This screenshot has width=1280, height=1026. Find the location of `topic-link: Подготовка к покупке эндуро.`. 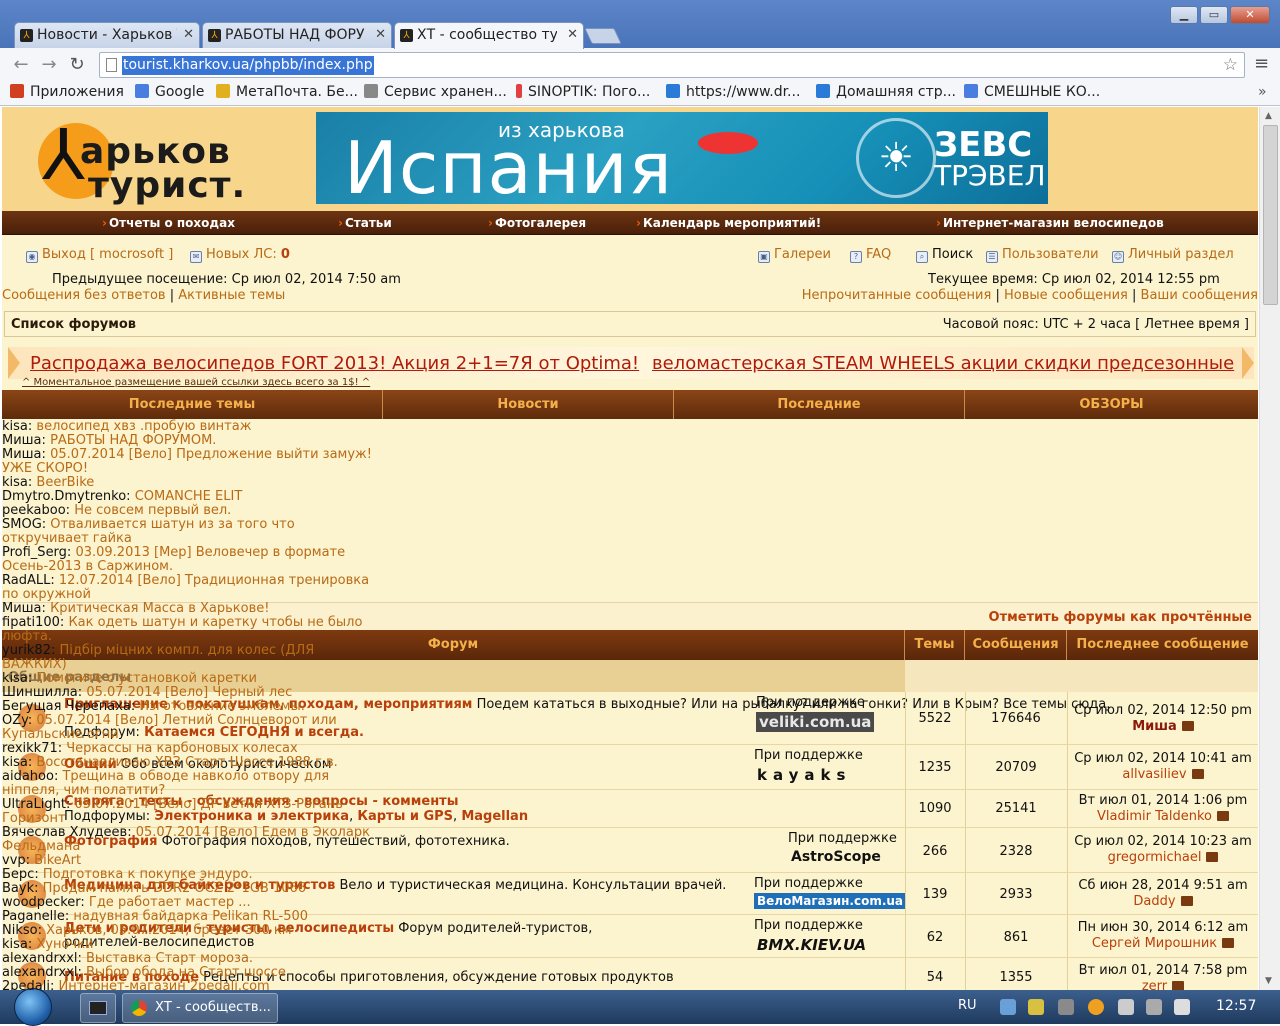

topic-link: Подготовка к покупке эндуро. is located at coordinates (148, 874).